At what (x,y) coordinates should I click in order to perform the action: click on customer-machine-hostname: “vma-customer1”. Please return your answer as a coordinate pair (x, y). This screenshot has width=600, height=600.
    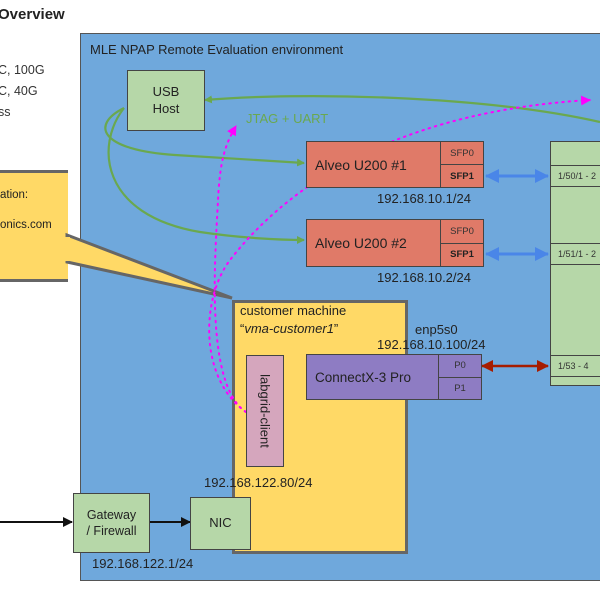
    Looking at the image, I should click on (289, 328).